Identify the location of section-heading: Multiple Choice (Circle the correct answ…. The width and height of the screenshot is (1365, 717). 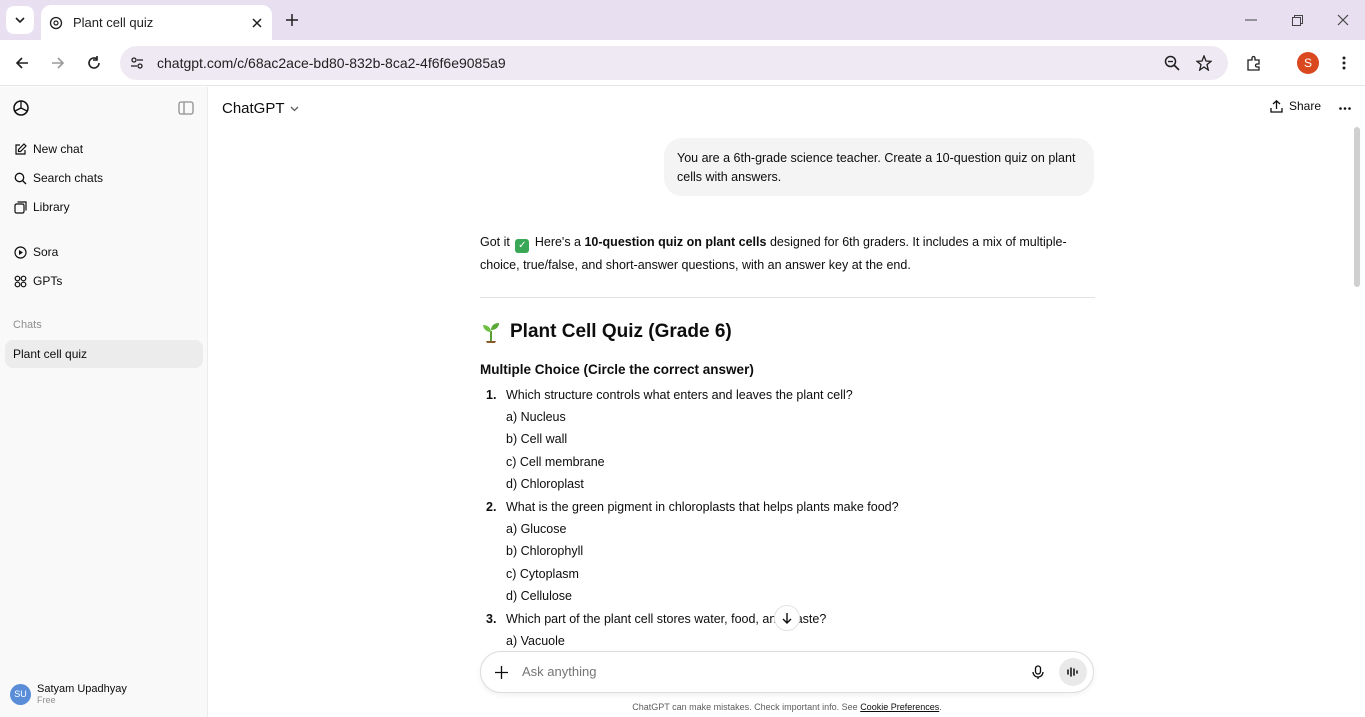
(617, 369).